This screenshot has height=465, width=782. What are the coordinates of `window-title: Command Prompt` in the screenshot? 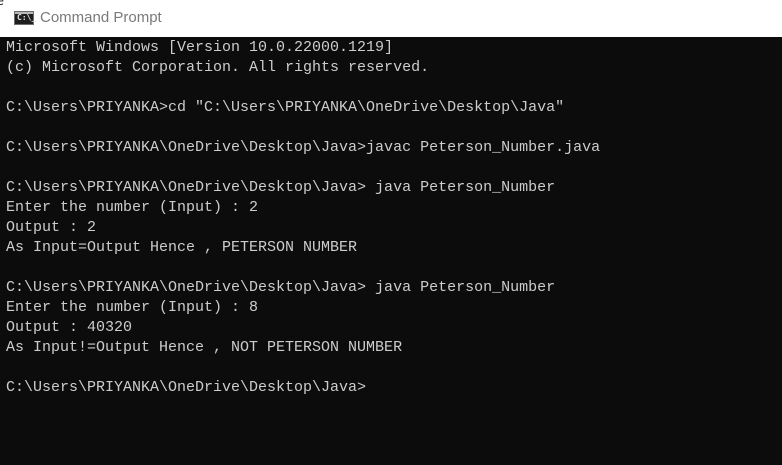 It's located at (101, 17).